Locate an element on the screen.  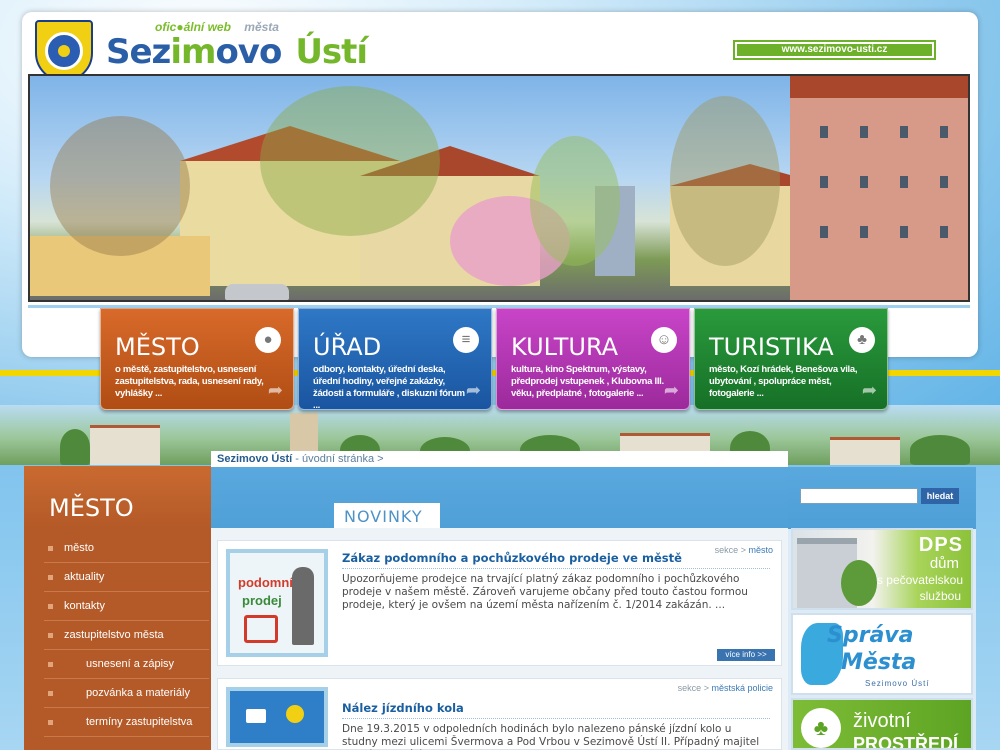
banner-sprava-line1: Správa is located at coordinates (870, 635).